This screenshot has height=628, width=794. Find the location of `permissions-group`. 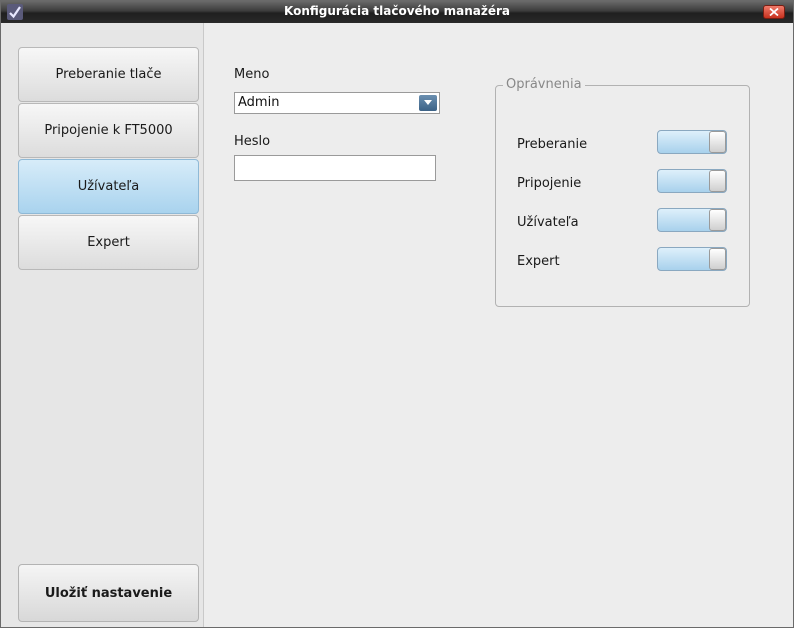

permissions-group is located at coordinates (622, 196).